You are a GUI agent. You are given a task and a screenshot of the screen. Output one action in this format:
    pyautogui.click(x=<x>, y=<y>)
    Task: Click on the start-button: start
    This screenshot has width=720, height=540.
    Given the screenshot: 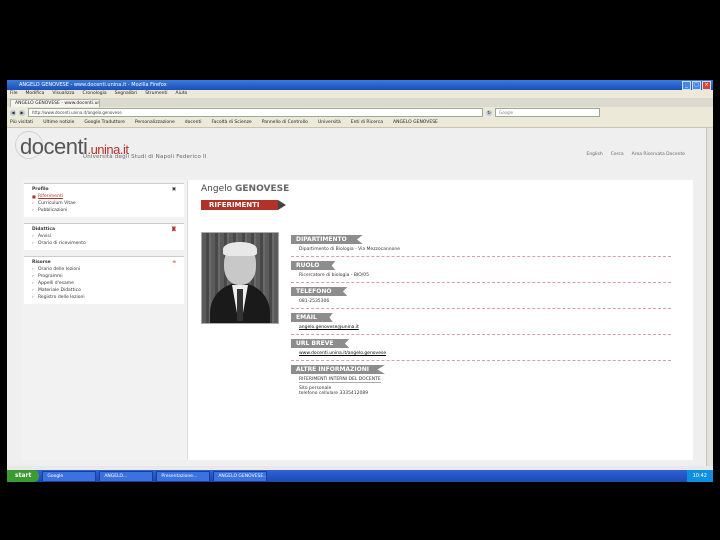 What is the action you would take?
    pyautogui.click(x=23, y=476)
    